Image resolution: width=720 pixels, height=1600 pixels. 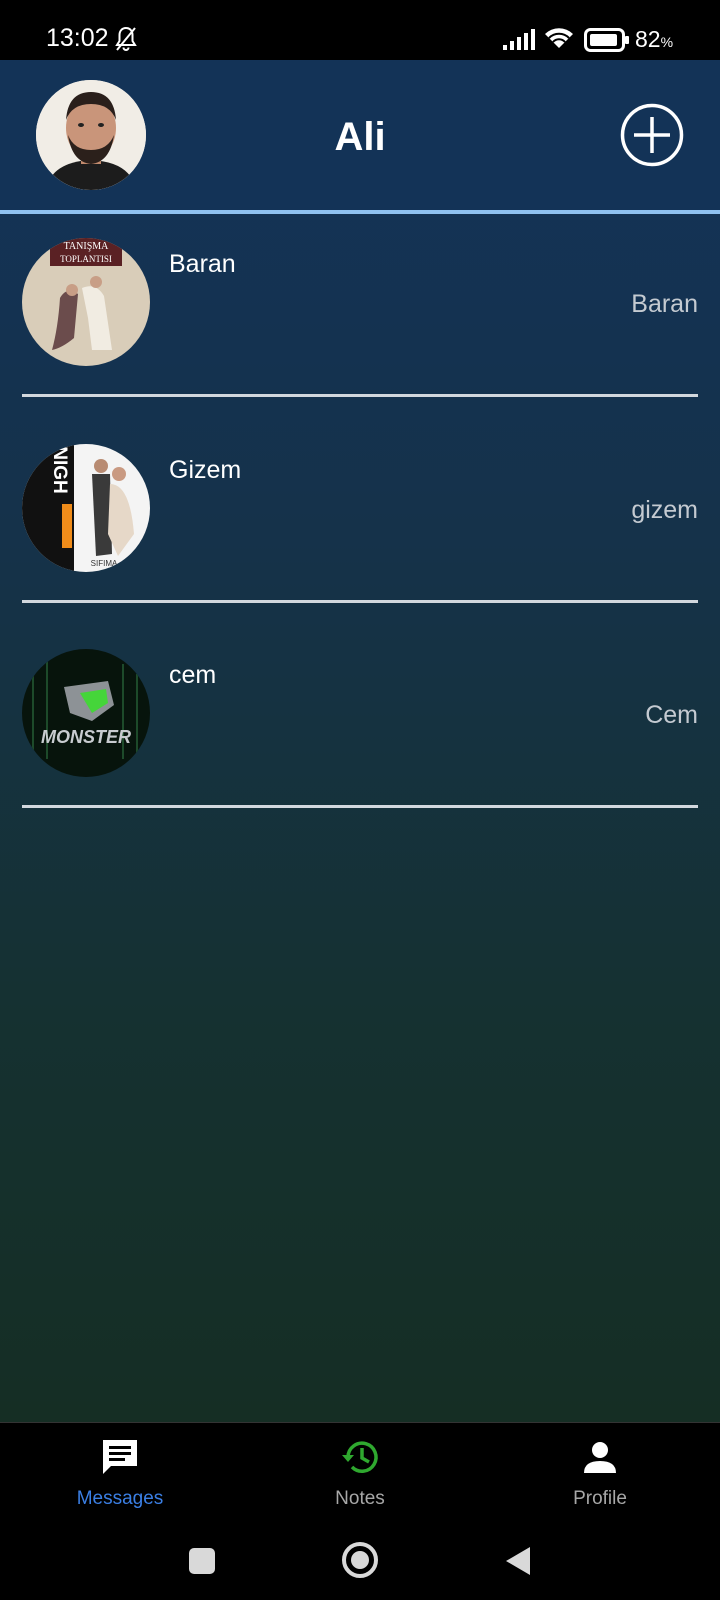 What do you see at coordinates (600, 1457) in the screenshot?
I see `person-icon` at bounding box center [600, 1457].